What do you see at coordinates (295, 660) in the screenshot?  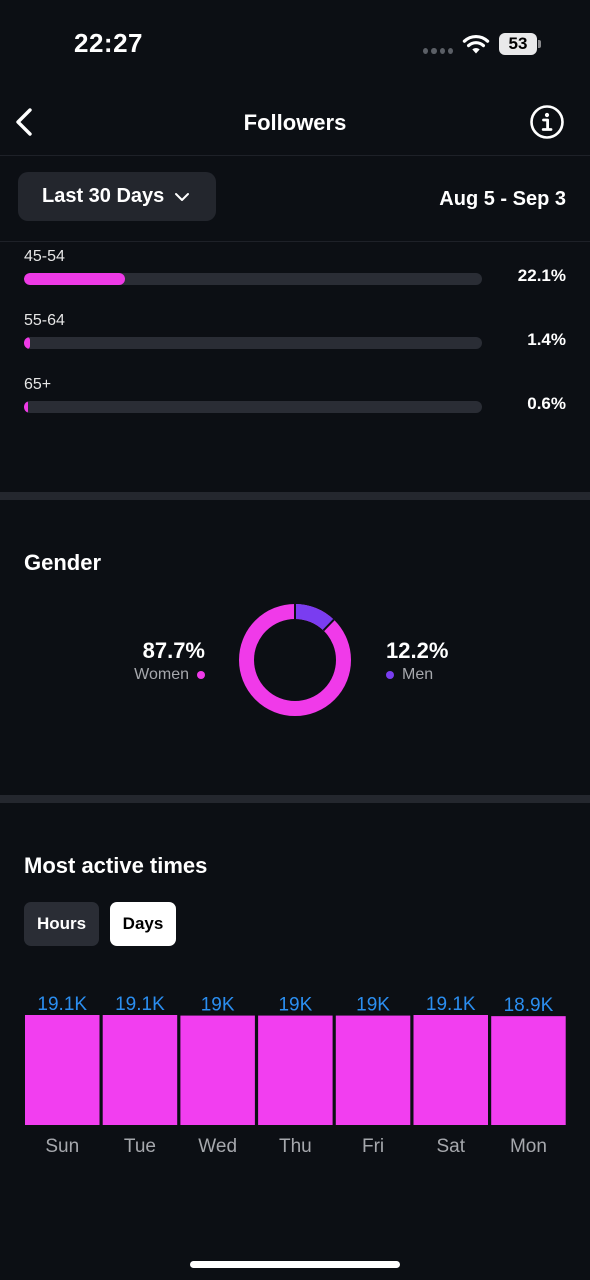 I see `gender-donut-chart` at bounding box center [295, 660].